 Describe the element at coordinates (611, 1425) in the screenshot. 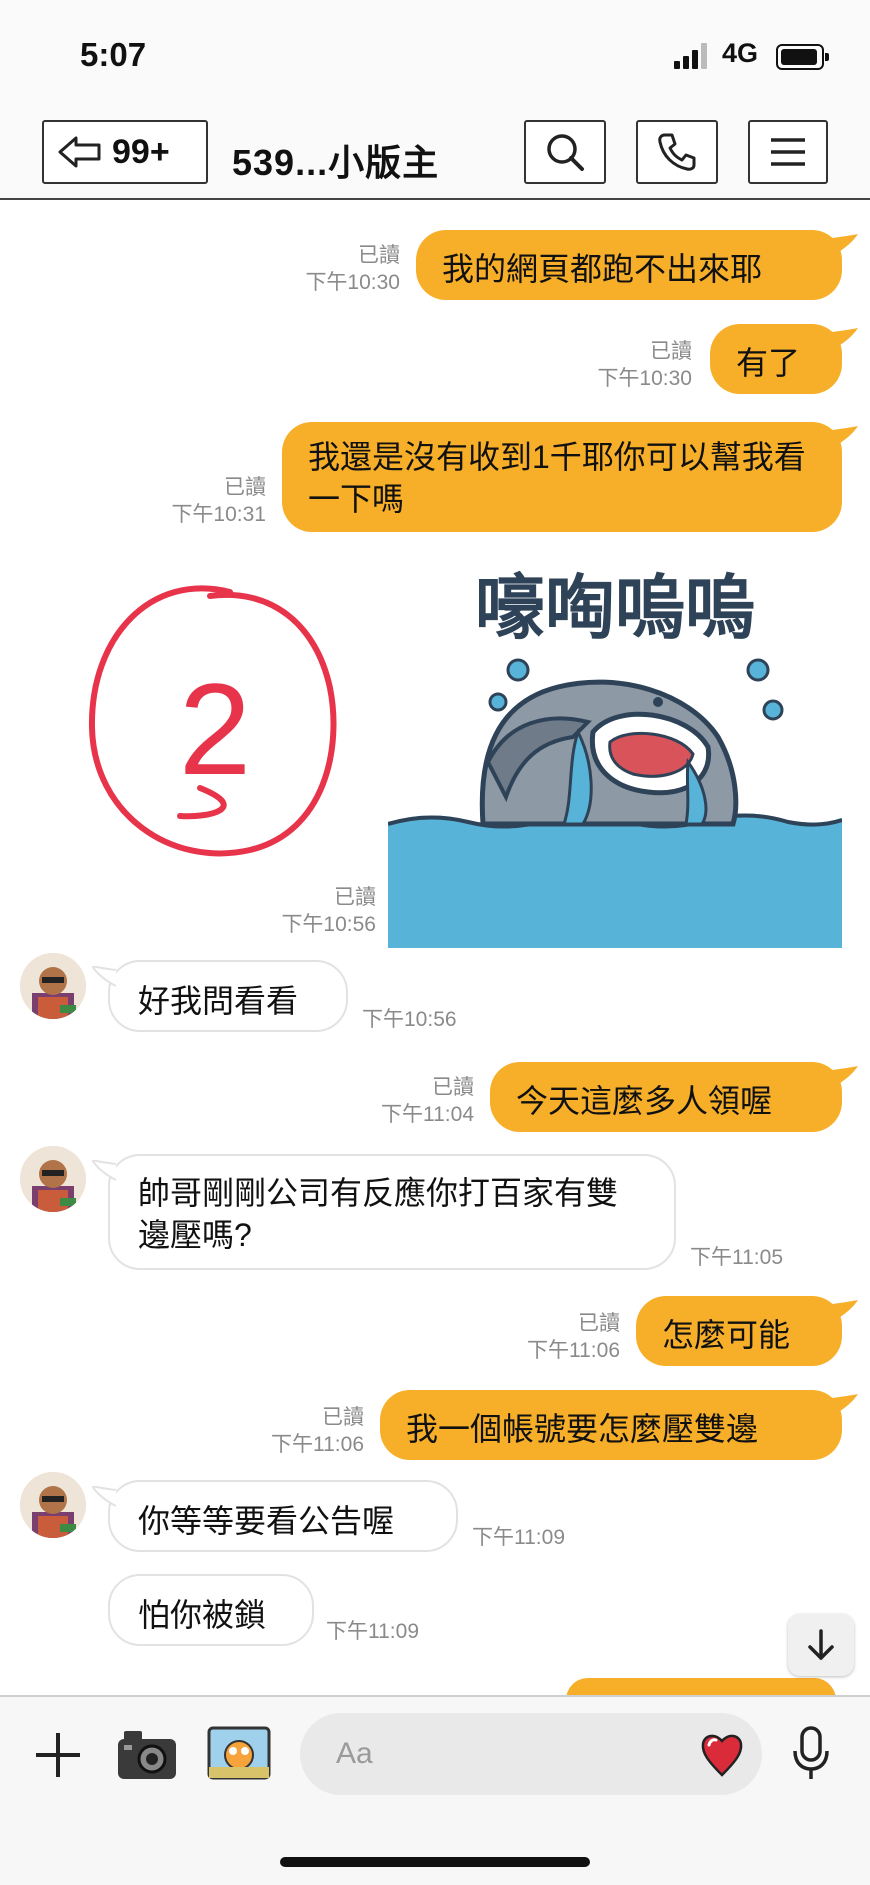

I see `message-bubble-outgoing: 我一個帳號要怎麼壓雙邊` at that location.